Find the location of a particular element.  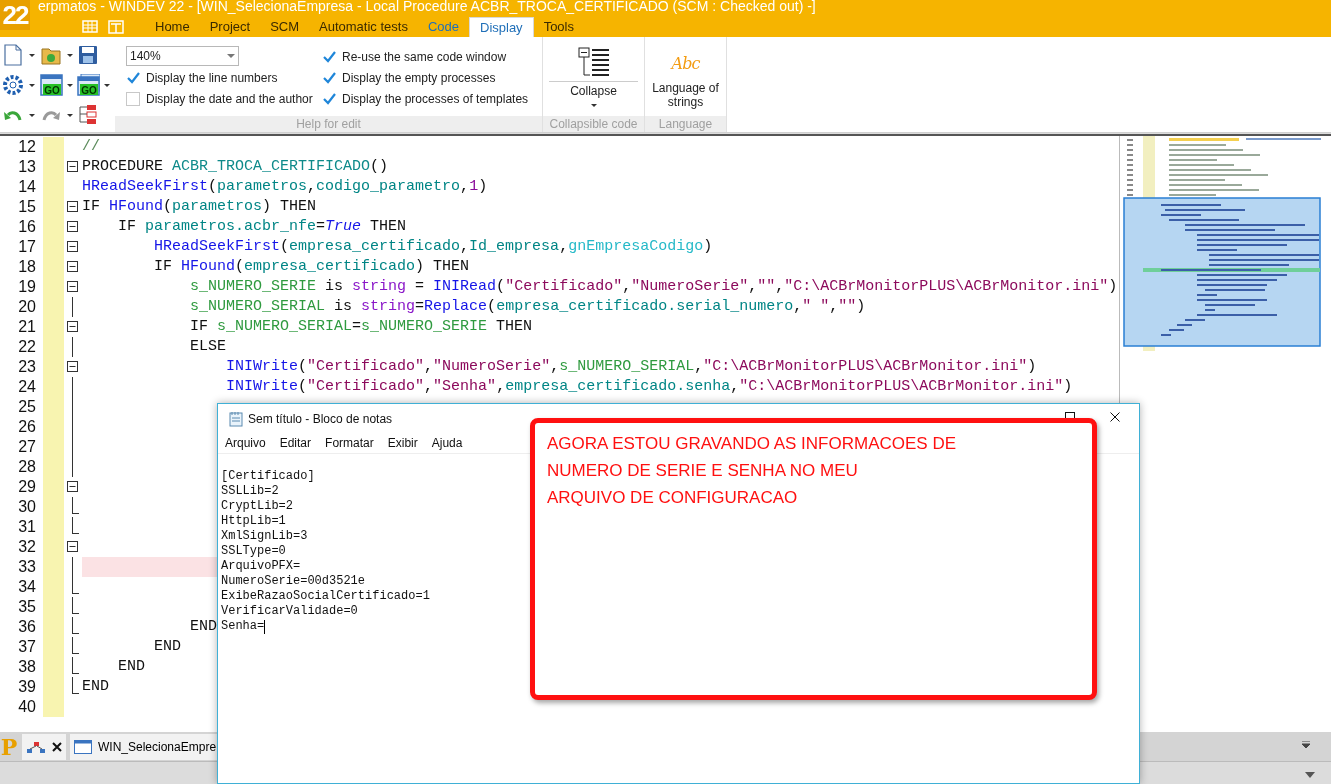

code-line: HReadSeekFirst(parametros,codigo_parametro,1) is located at coordinates (285, 187).